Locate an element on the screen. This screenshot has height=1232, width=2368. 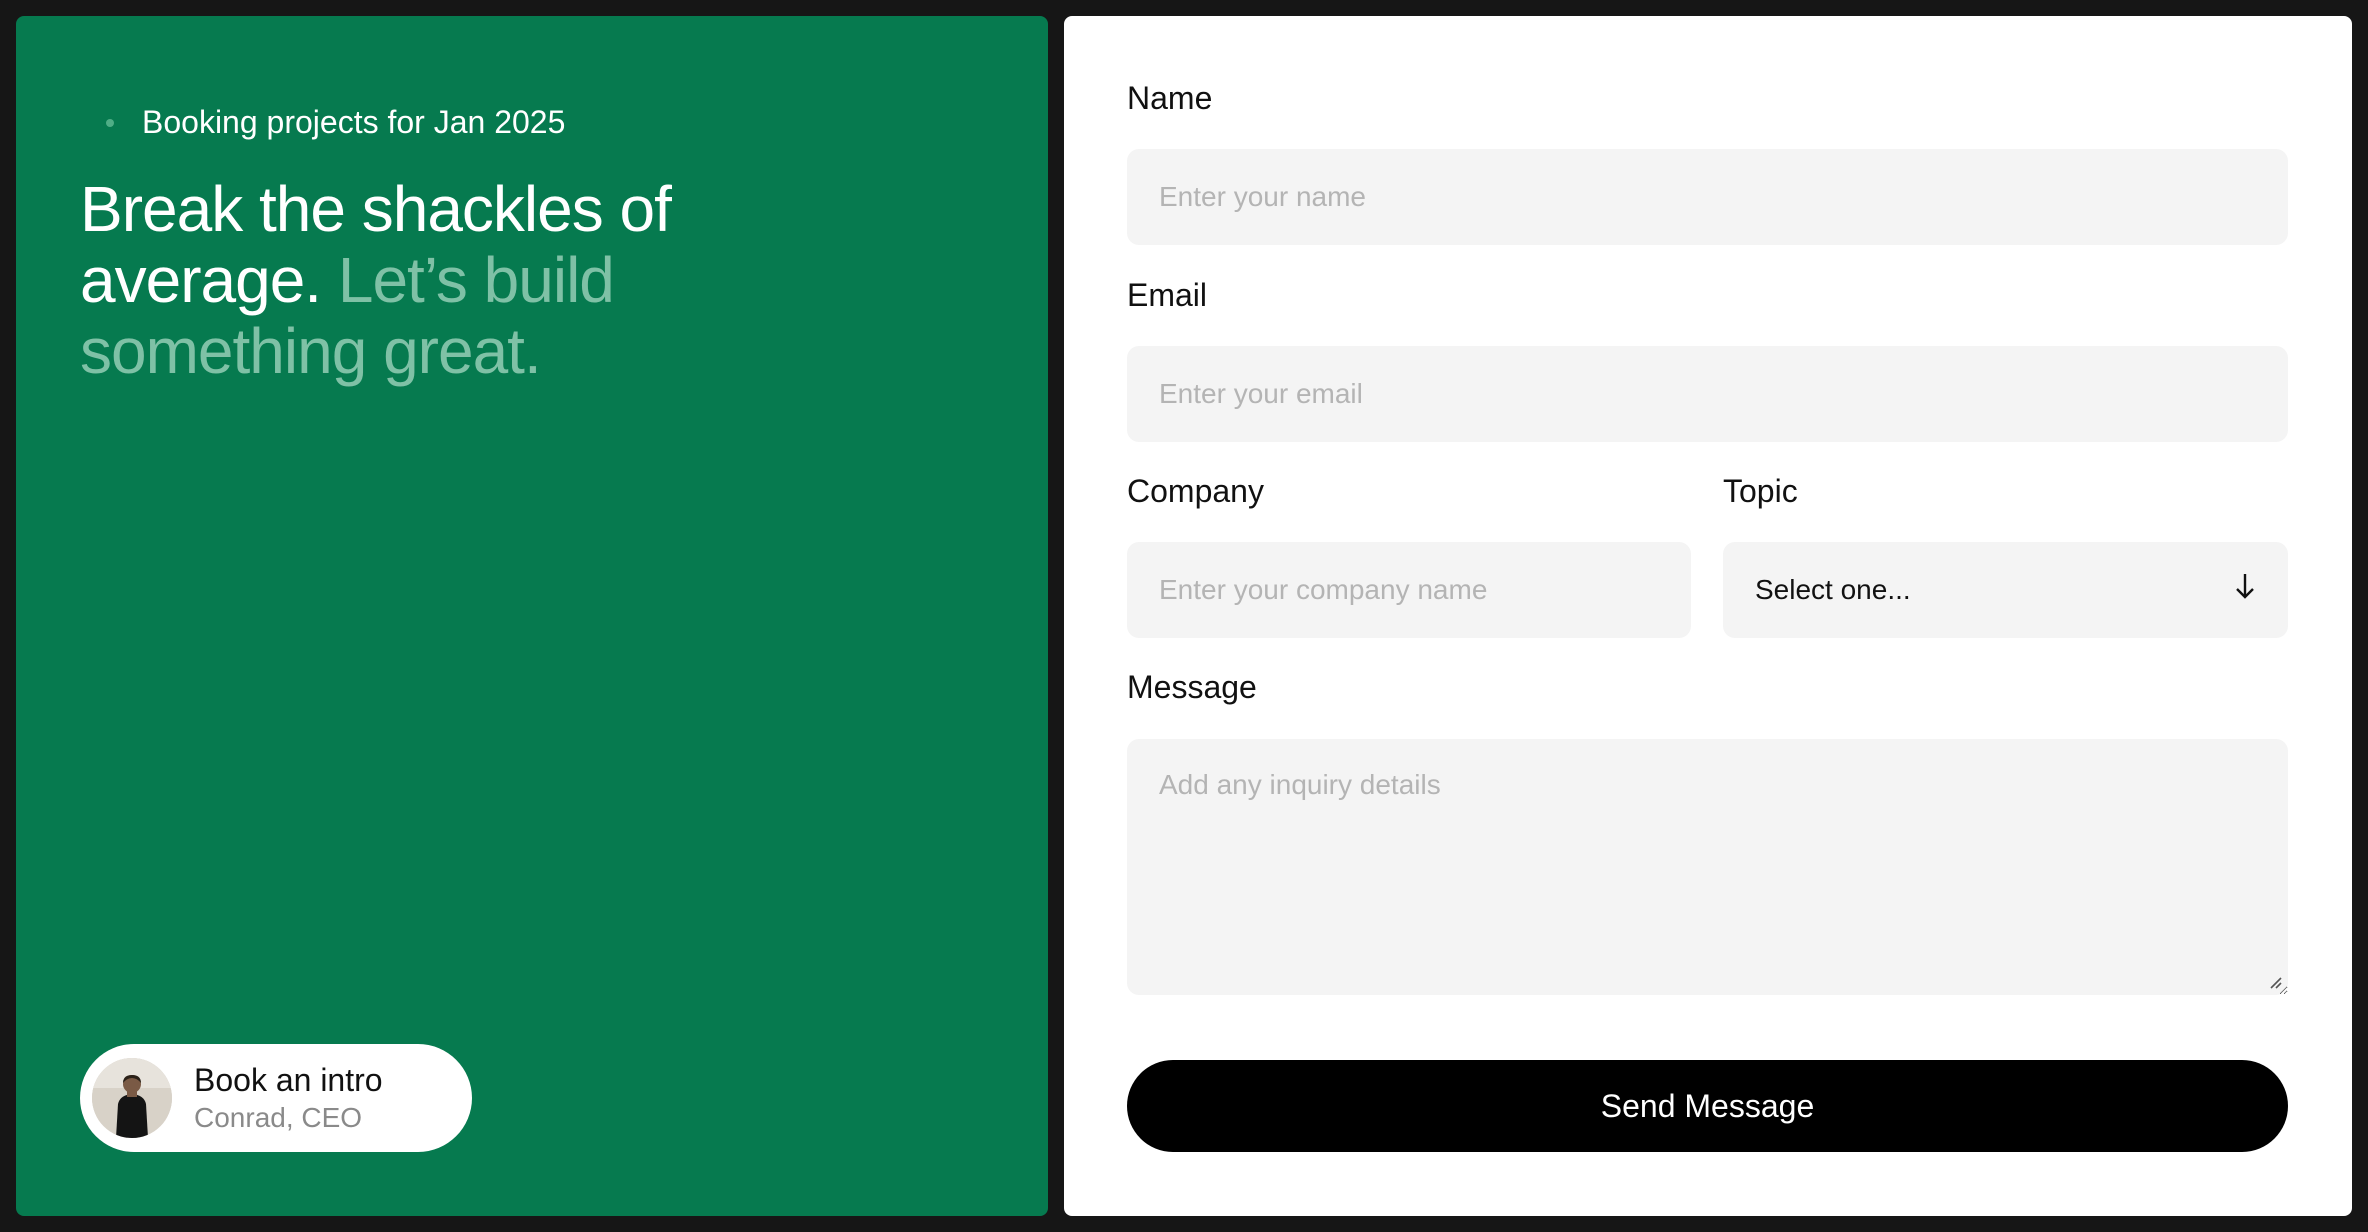
availability-badge: Booking projects for Jan 2025 is located at coordinates (335, 122).